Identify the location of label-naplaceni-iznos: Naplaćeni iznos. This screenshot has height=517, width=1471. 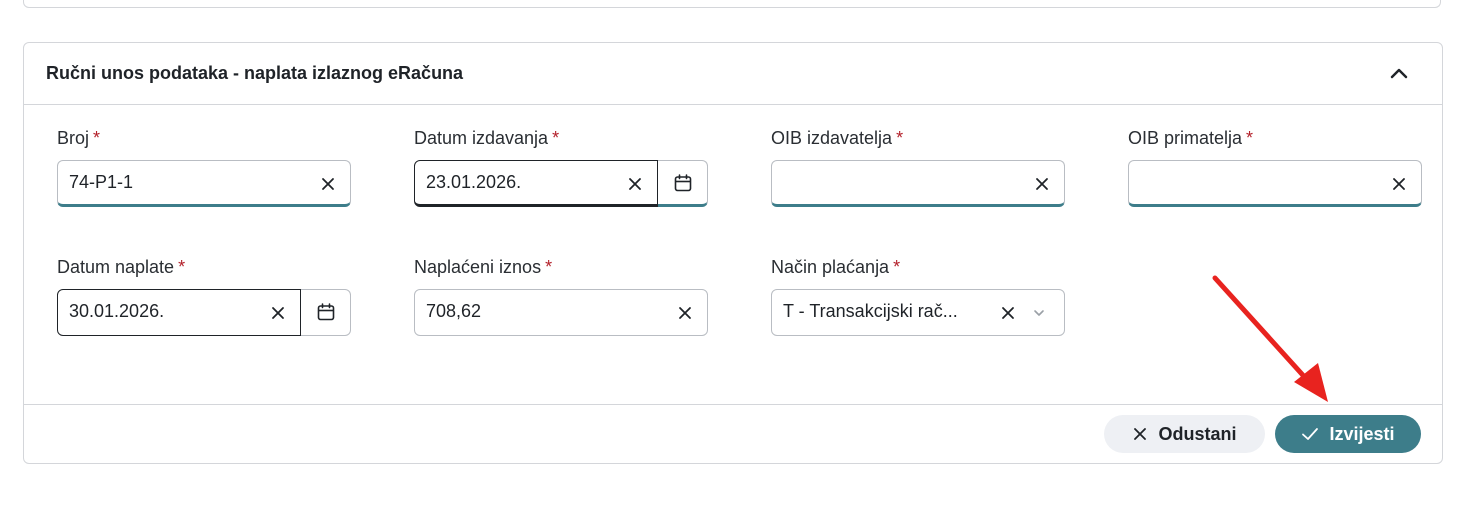
(478, 267).